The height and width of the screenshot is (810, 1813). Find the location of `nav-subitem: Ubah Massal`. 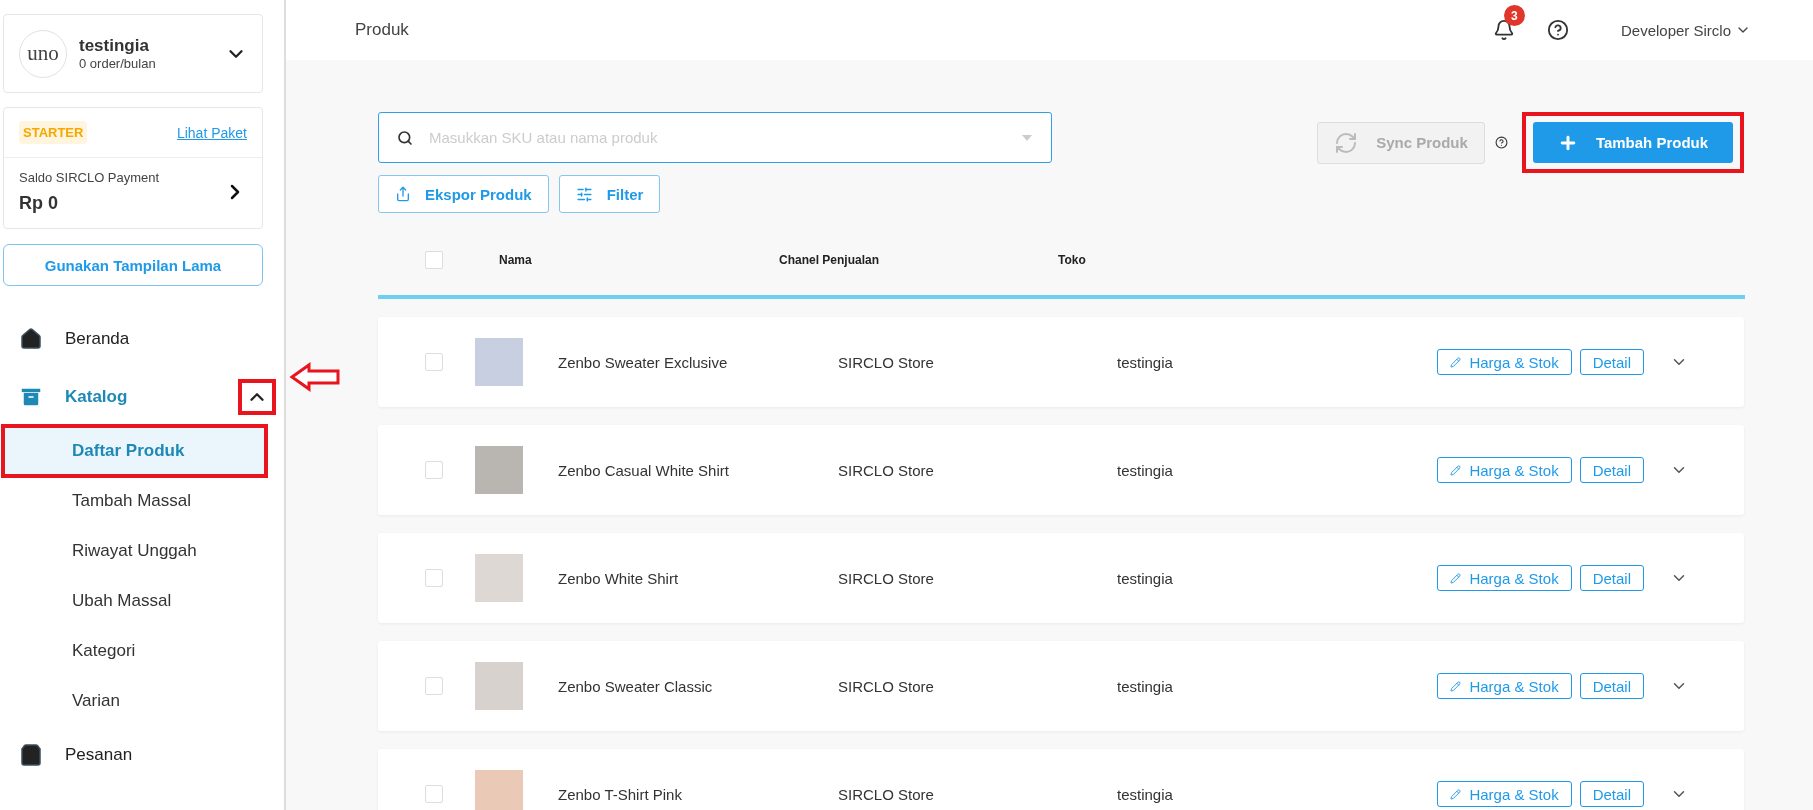

nav-subitem: Ubah Massal is located at coordinates (134, 601).